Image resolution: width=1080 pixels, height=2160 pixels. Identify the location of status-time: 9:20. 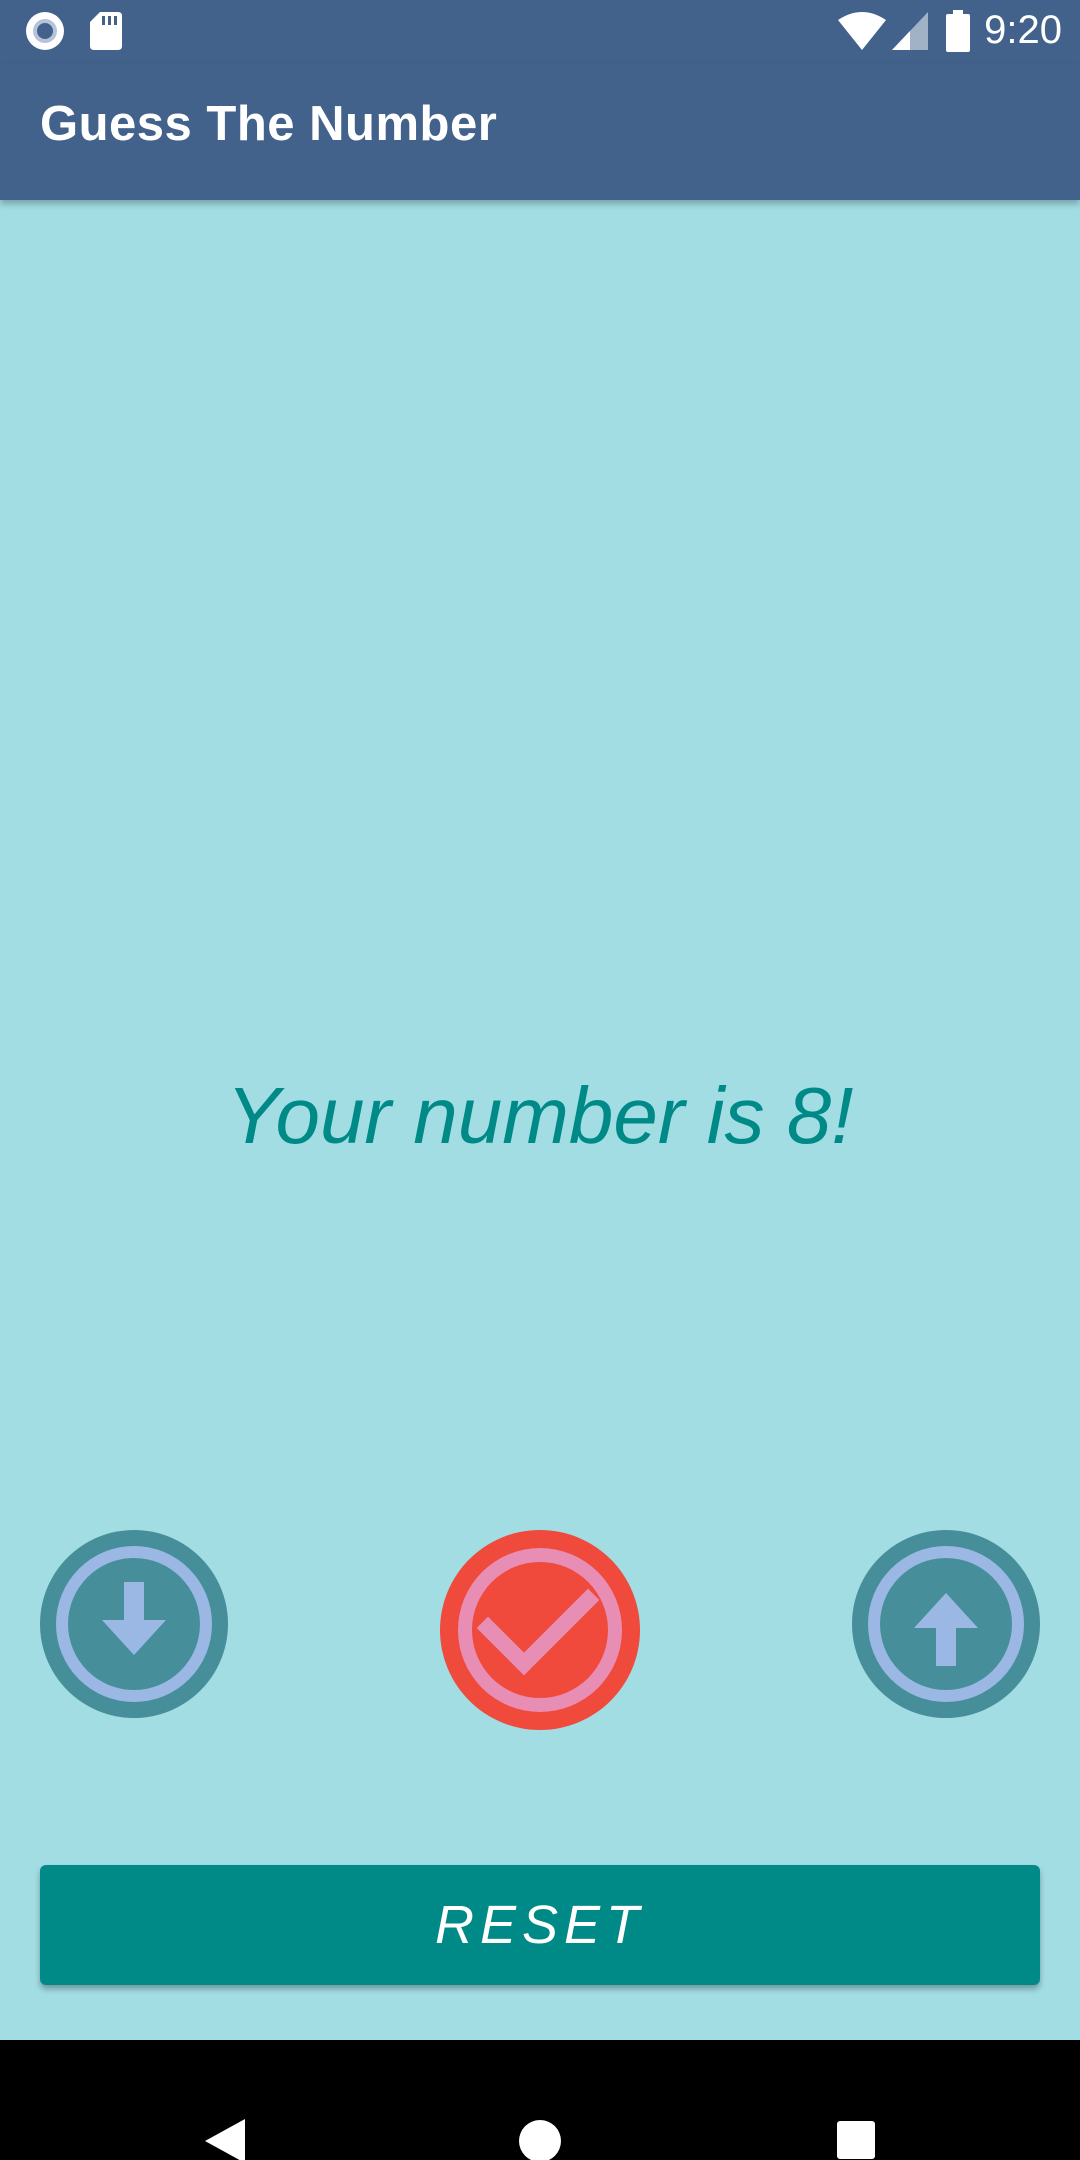
(1023, 30).